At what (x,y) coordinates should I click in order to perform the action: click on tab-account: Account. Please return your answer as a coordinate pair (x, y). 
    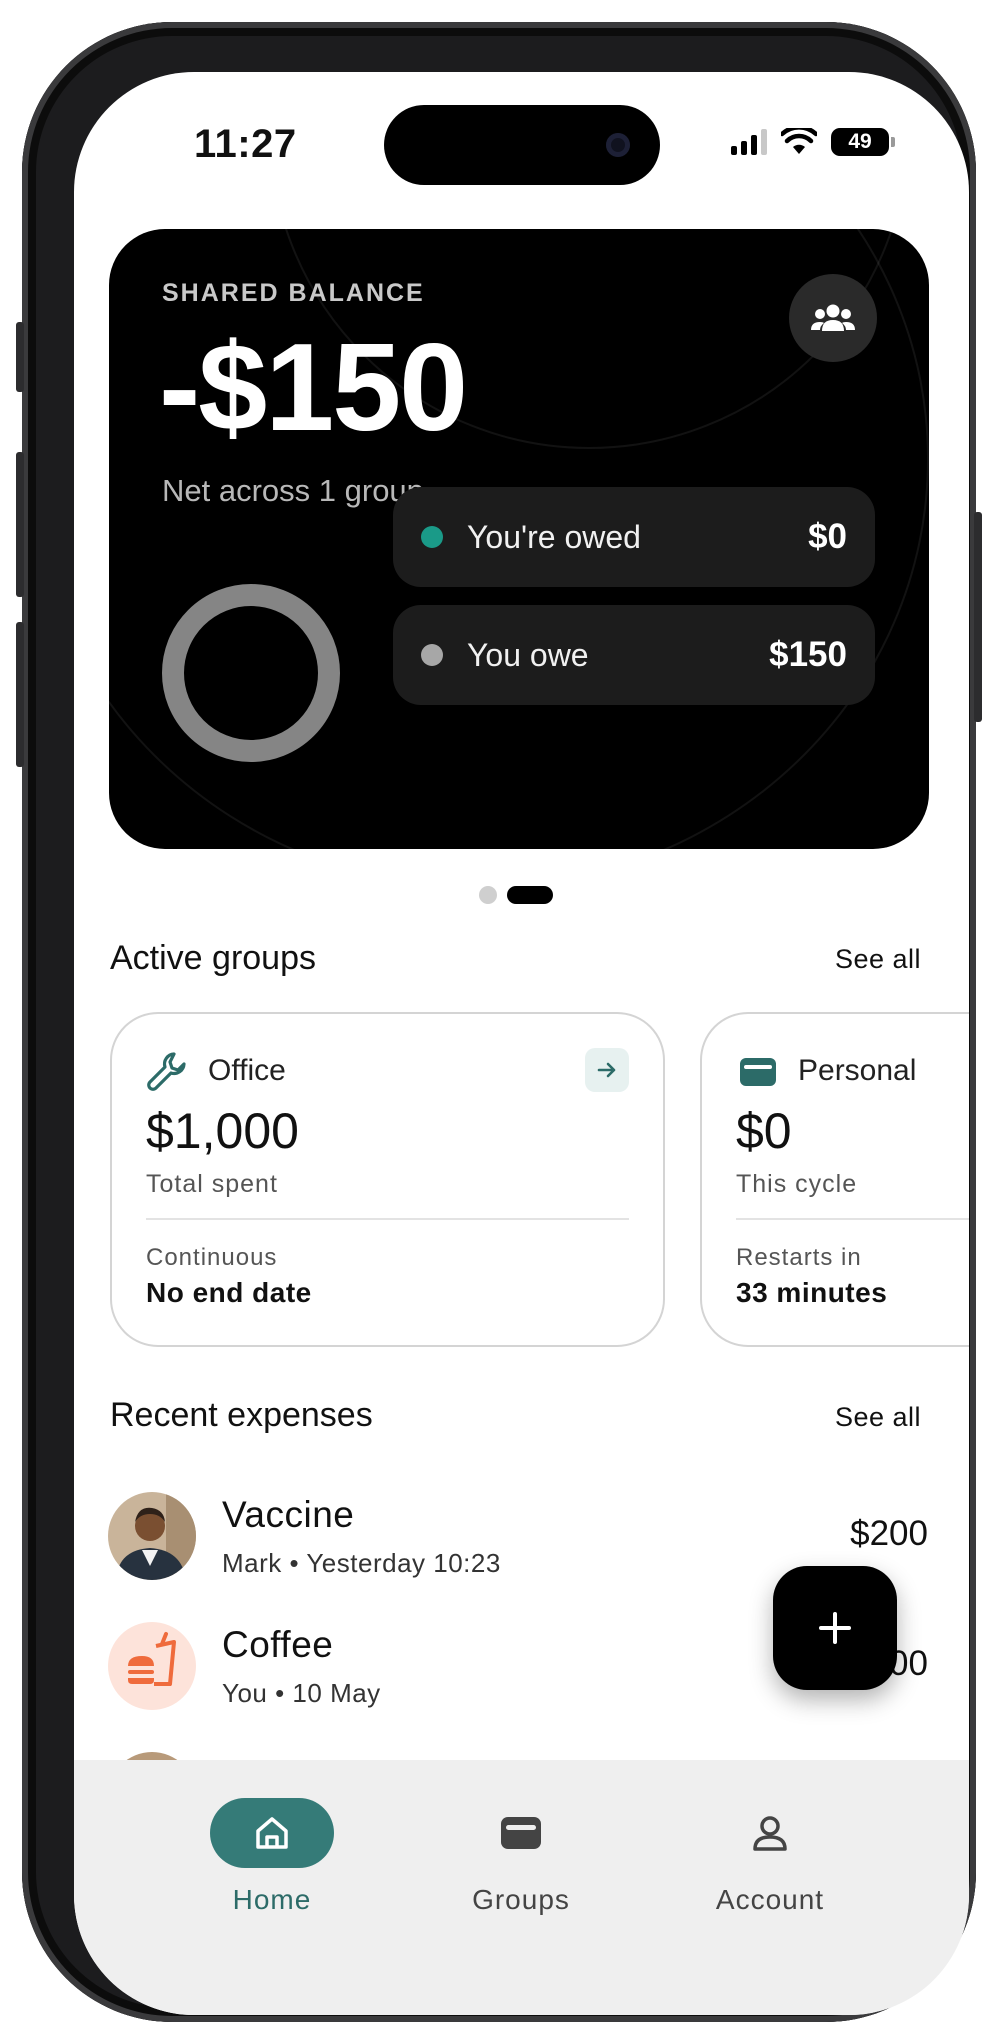
    Looking at the image, I should click on (770, 1857).